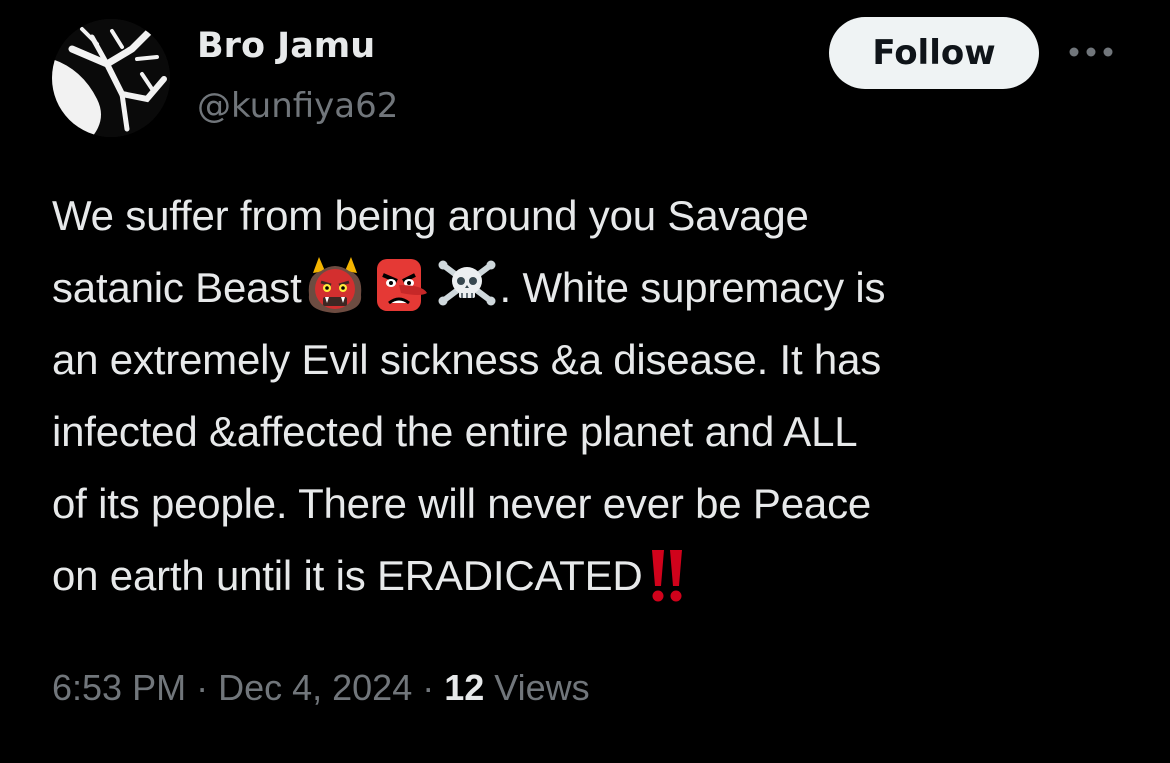 This screenshot has width=1170, height=763. Describe the element at coordinates (119, 687) in the screenshot. I see `tweet-time: 6:53 PM` at that location.